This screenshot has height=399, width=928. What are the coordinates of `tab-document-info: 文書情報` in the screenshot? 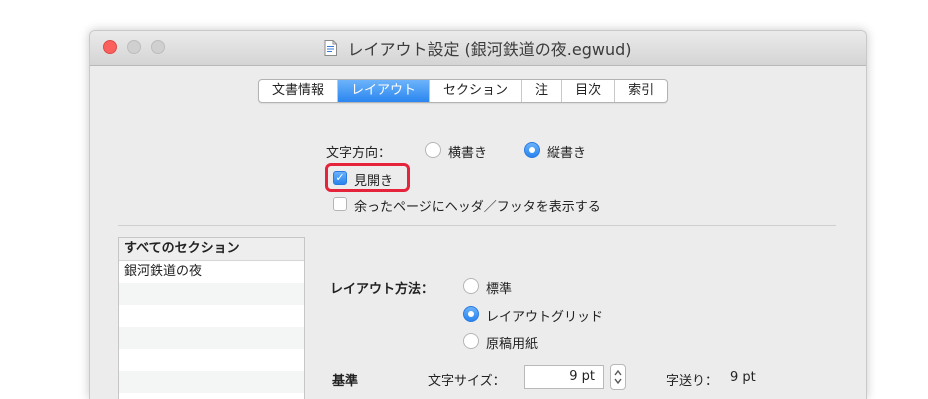 It's located at (299, 91).